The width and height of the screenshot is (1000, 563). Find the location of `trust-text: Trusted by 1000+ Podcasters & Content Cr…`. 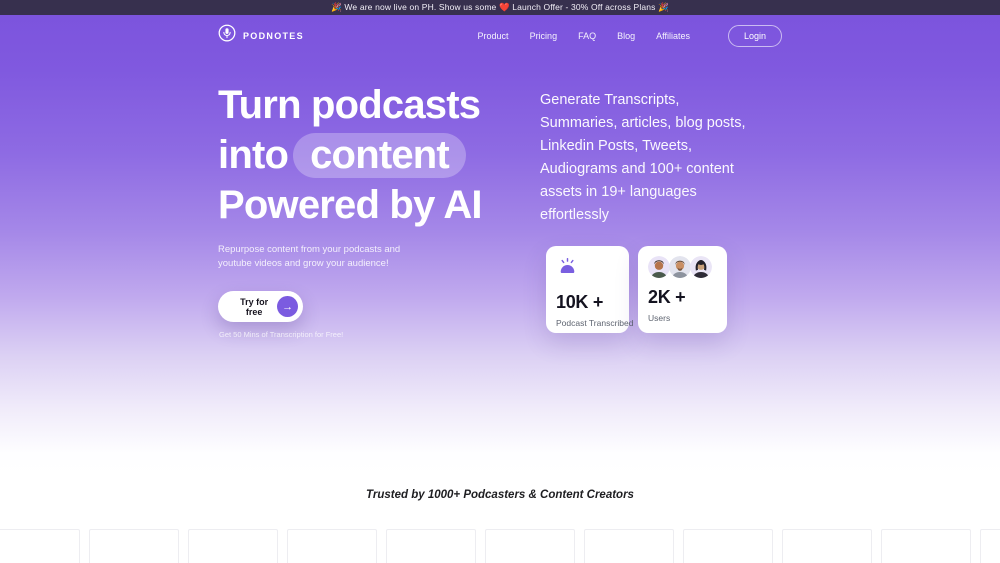

trust-text: Trusted by 1000+ Podcasters & Content Cr… is located at coordinates (500, 495).